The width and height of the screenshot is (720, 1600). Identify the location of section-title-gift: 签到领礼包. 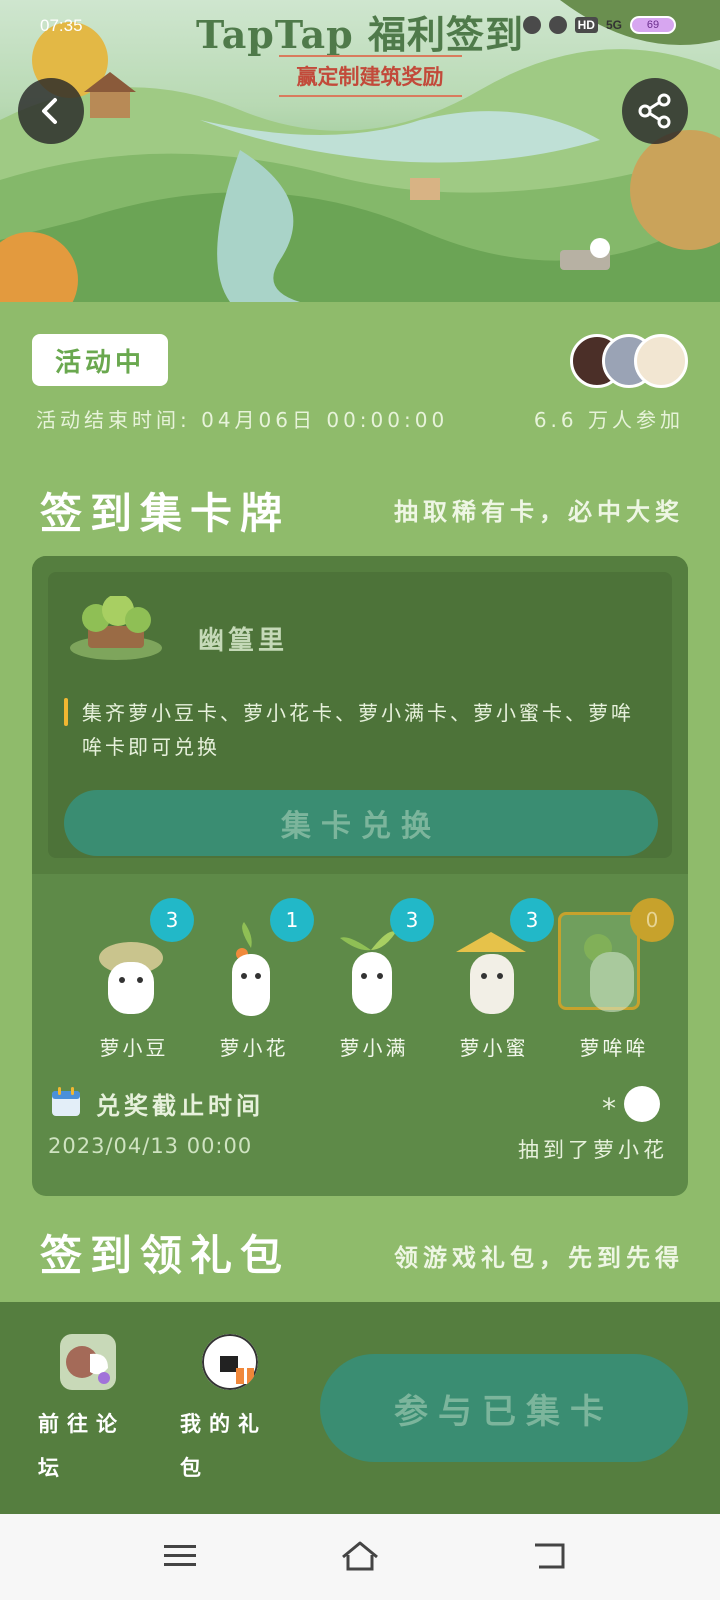
(165, 1255).